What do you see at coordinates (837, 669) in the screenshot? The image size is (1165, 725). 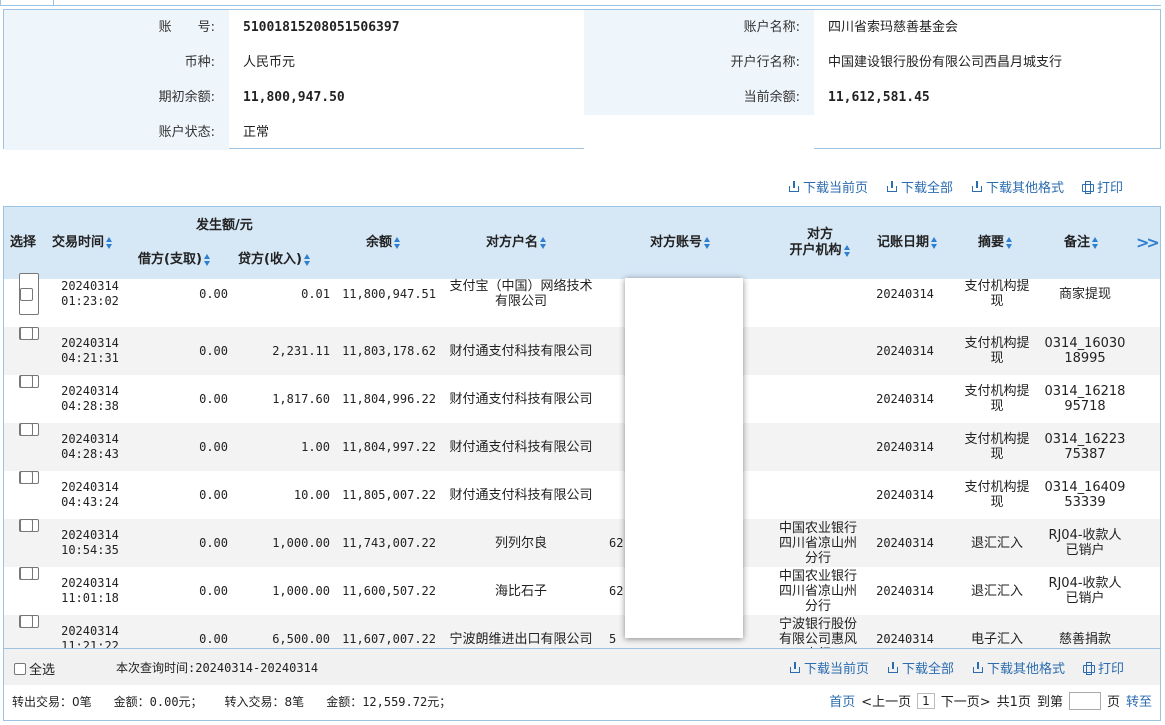 I see `download-page-label: 下载当前页` at bounding box center [837, 669].